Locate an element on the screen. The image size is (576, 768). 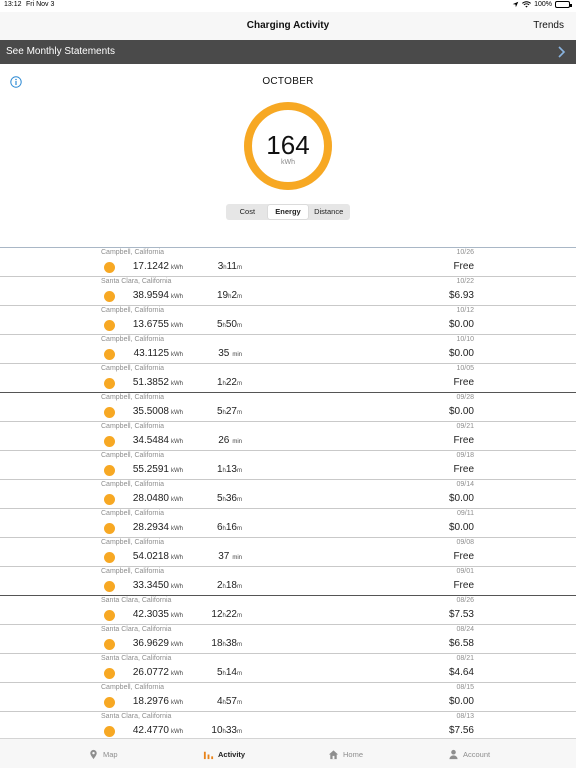
battery-percent: 100% is located at coordinates (543, 4).